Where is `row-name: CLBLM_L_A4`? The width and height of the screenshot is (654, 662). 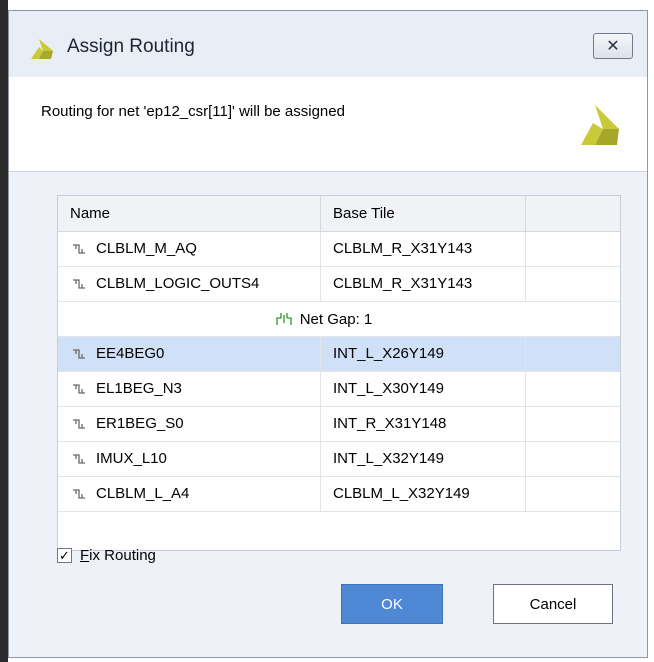 row-name: CLBLM_L_A4 is located at coordinates (143, 493).